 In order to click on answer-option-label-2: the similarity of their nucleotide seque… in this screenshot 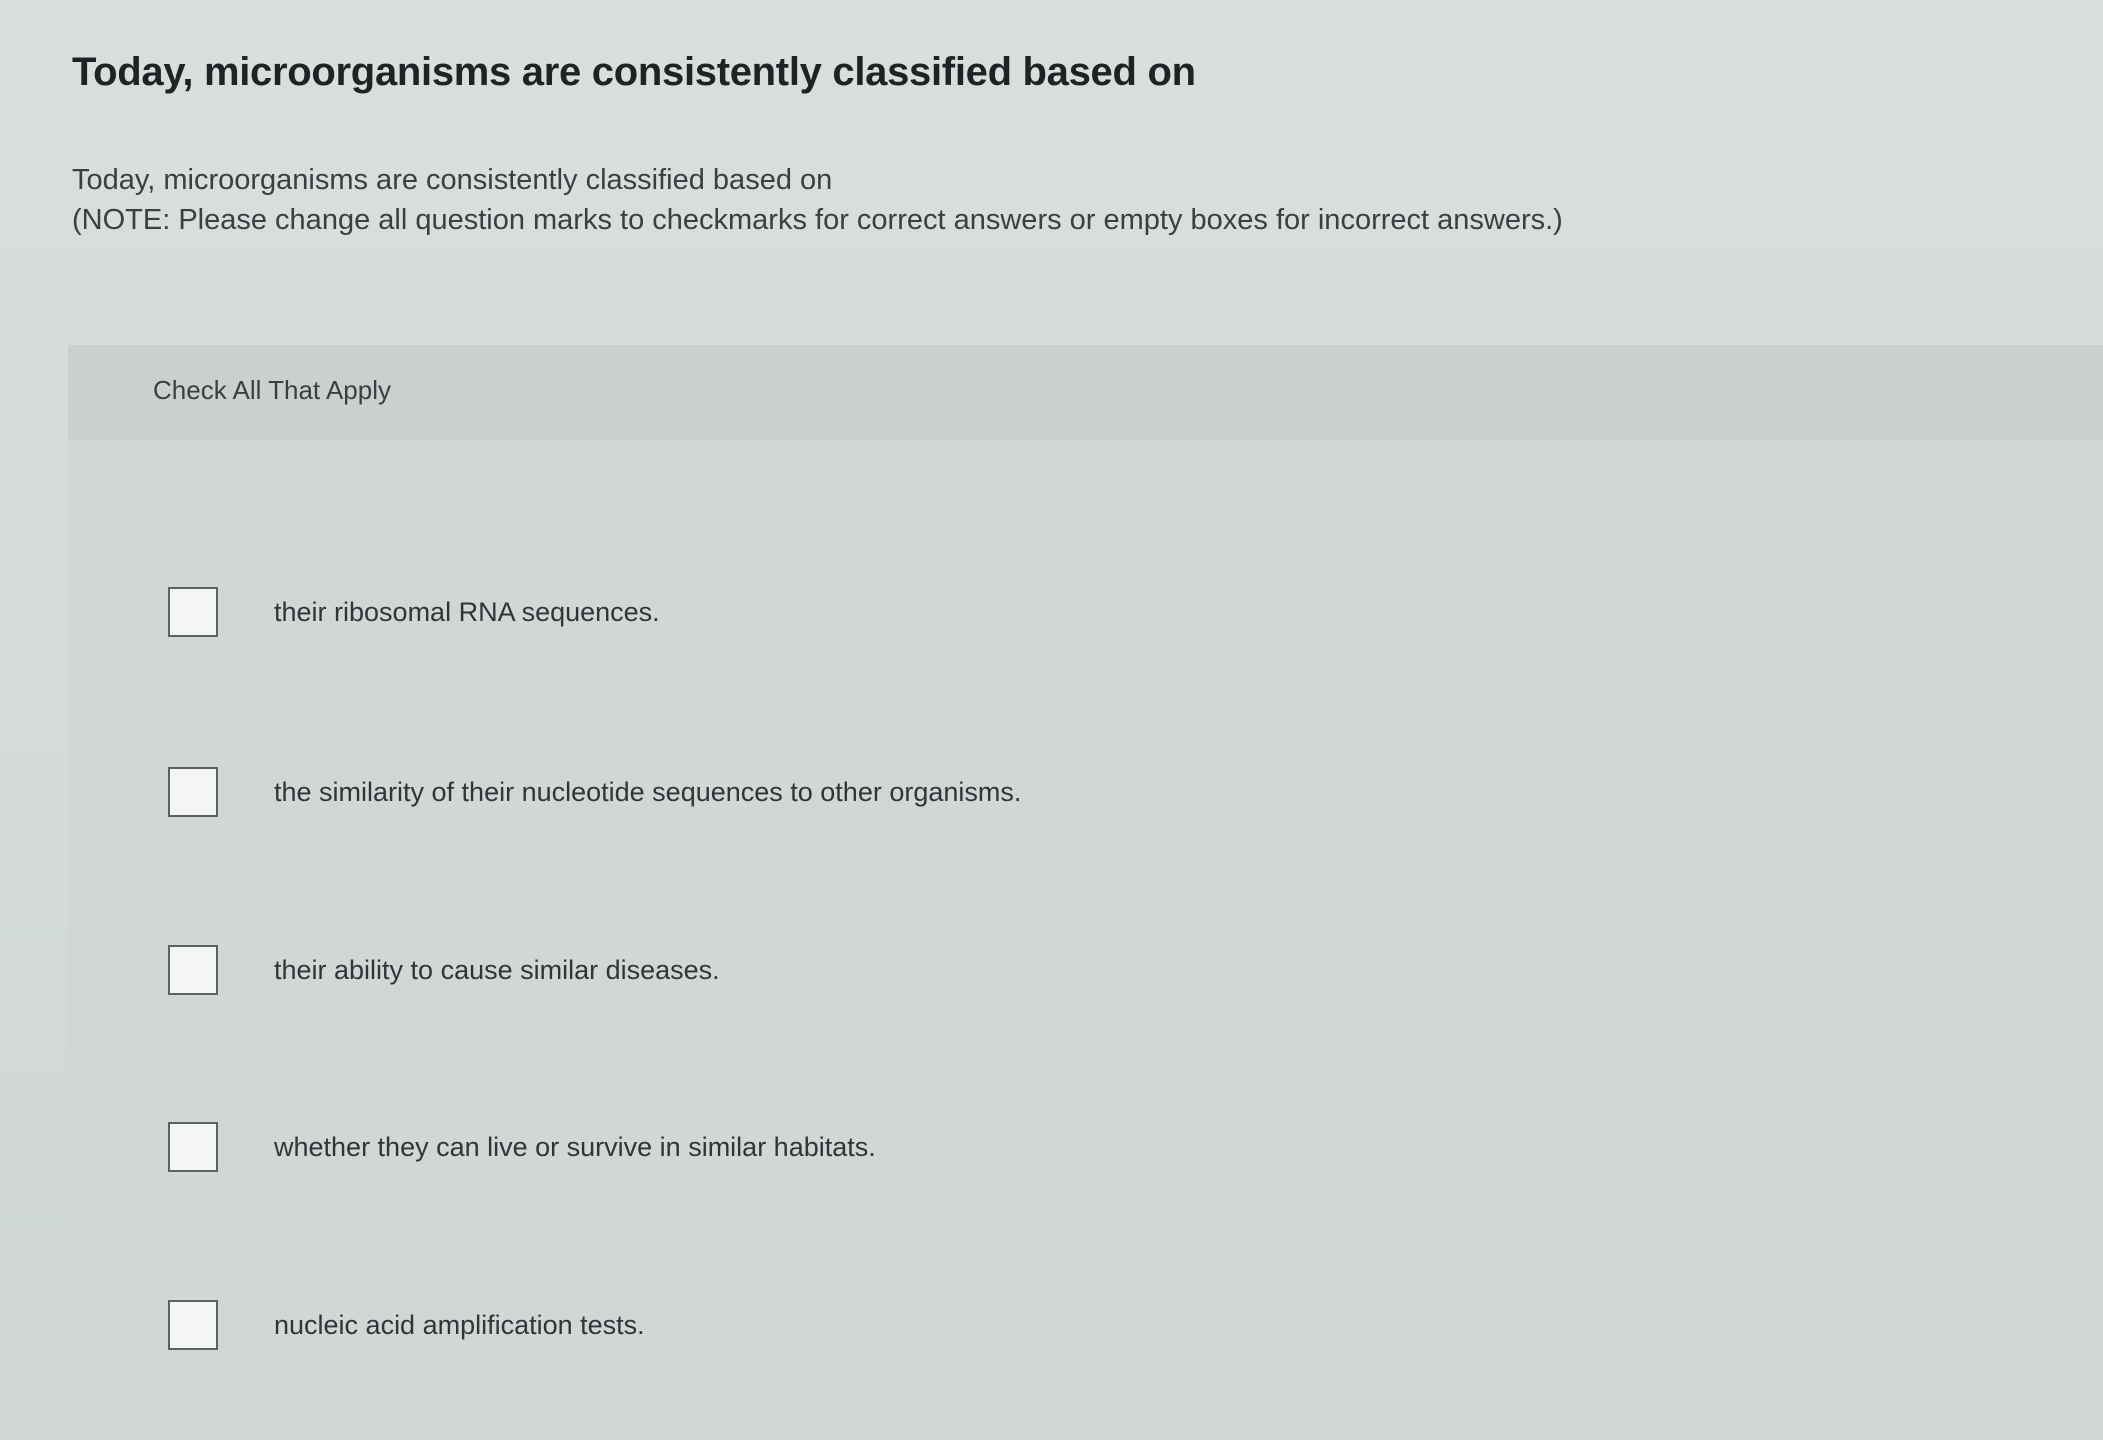, I will do `click(648, 791)`.